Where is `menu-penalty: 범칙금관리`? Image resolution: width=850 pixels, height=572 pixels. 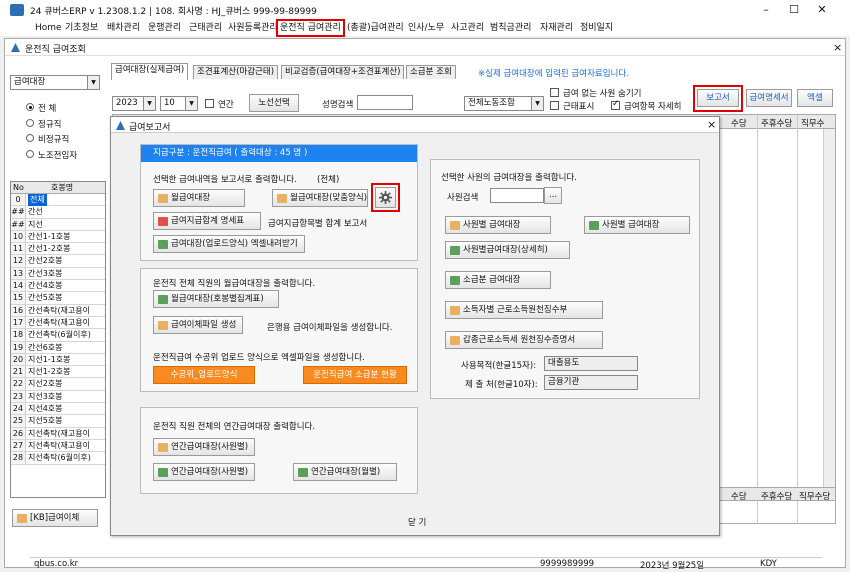
menu-penalty: 범칙금관리 is located at coordinates (510, 28).